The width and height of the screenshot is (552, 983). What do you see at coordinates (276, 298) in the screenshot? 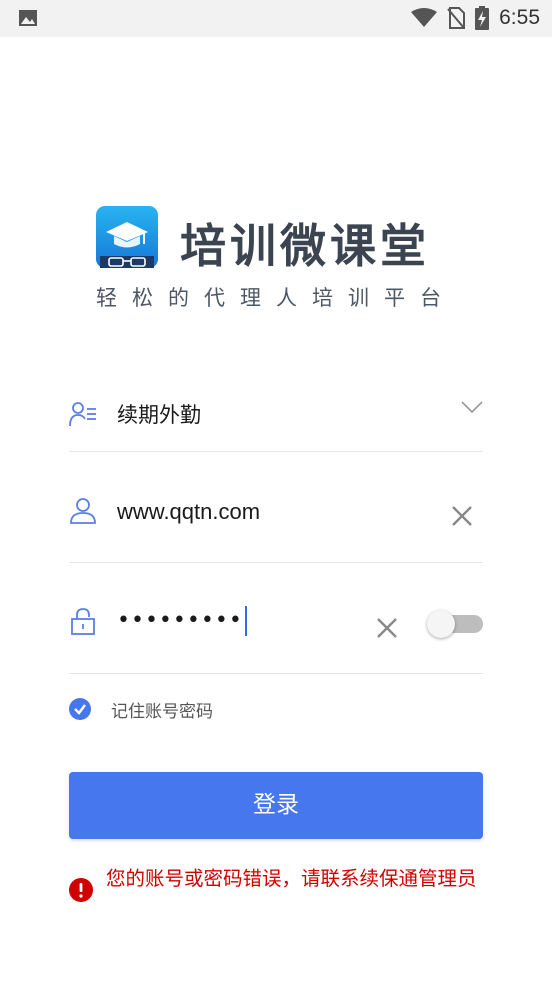
I see `app-tagline: 轻松的代理人培训平台` at bounding box center [276, 298].